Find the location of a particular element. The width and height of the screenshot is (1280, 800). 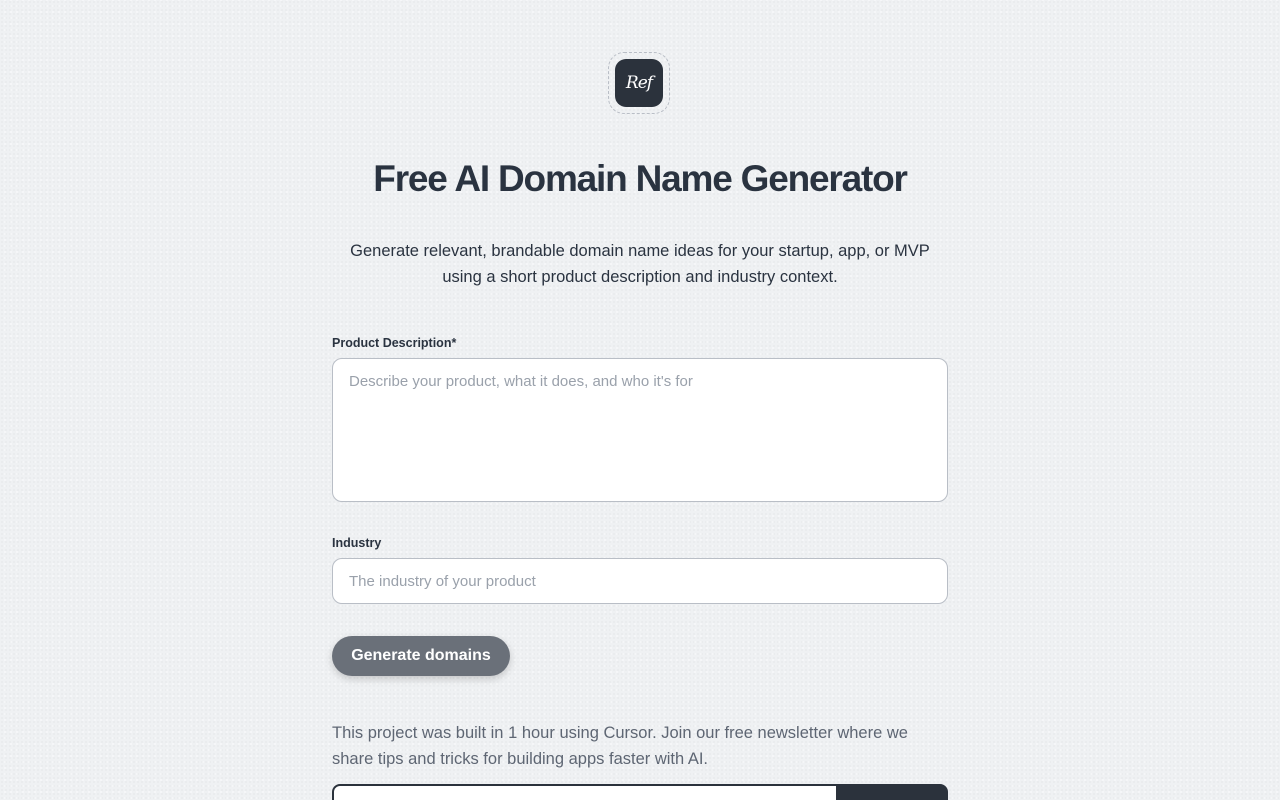

logo-text: Ref is located at coordinates (639, 83).